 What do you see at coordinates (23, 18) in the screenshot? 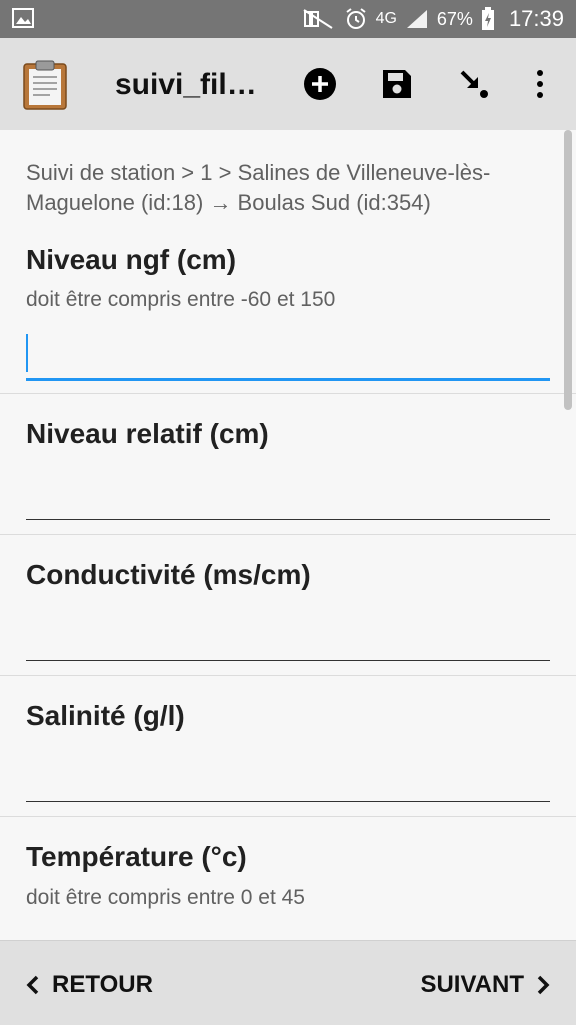
I see `image-icon` at bounding box center [23, 18].